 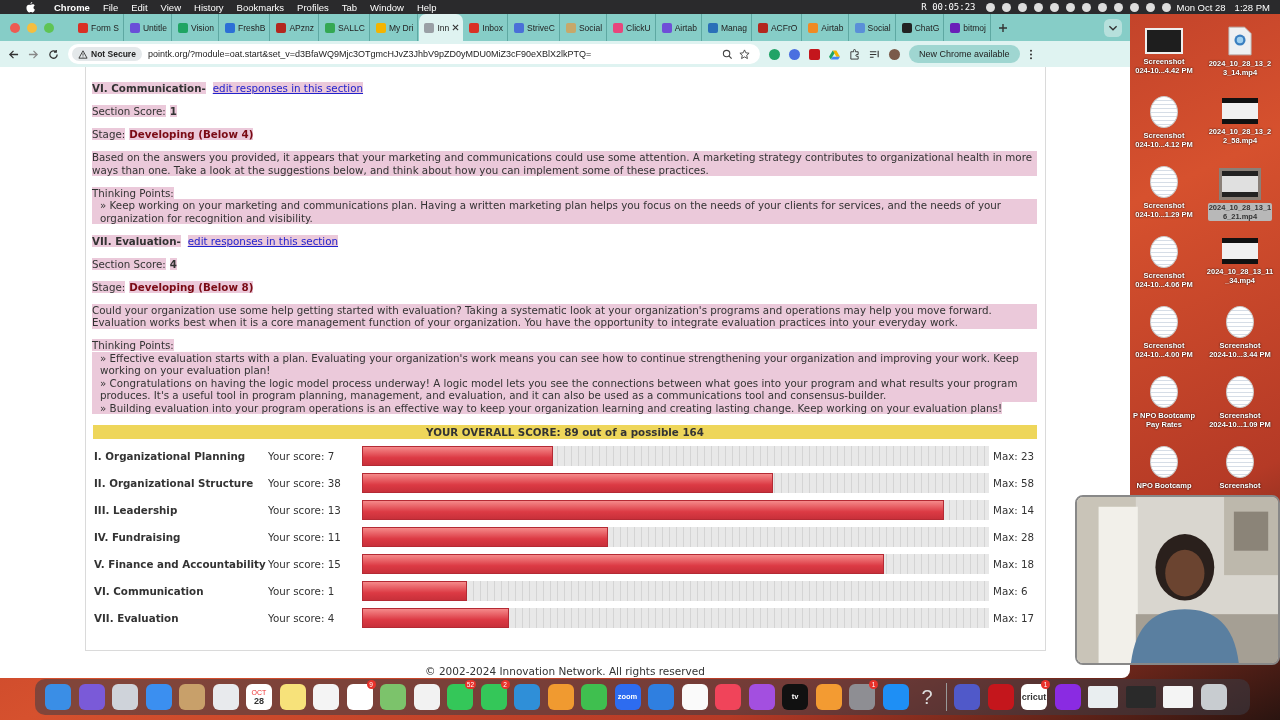 I want to click on category-name: VII. Evaluation, so click(x=137, y=617).